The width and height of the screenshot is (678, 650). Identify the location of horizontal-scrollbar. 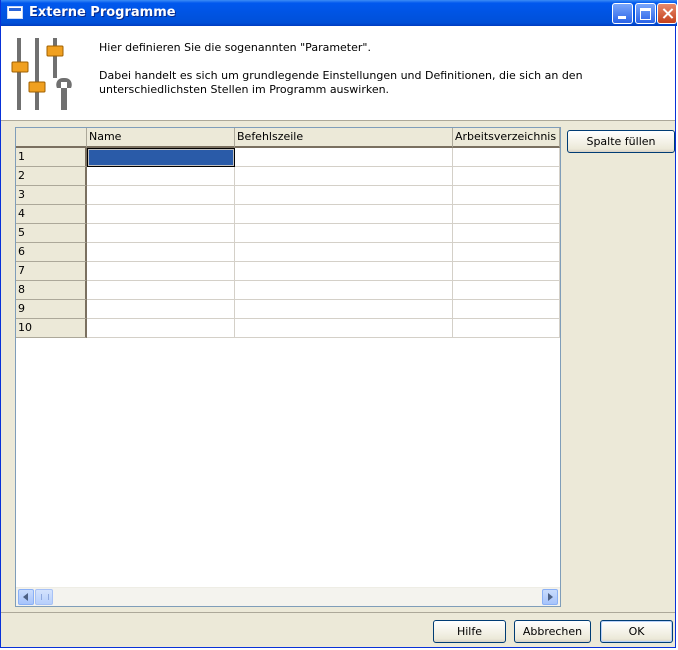
(288, 596).